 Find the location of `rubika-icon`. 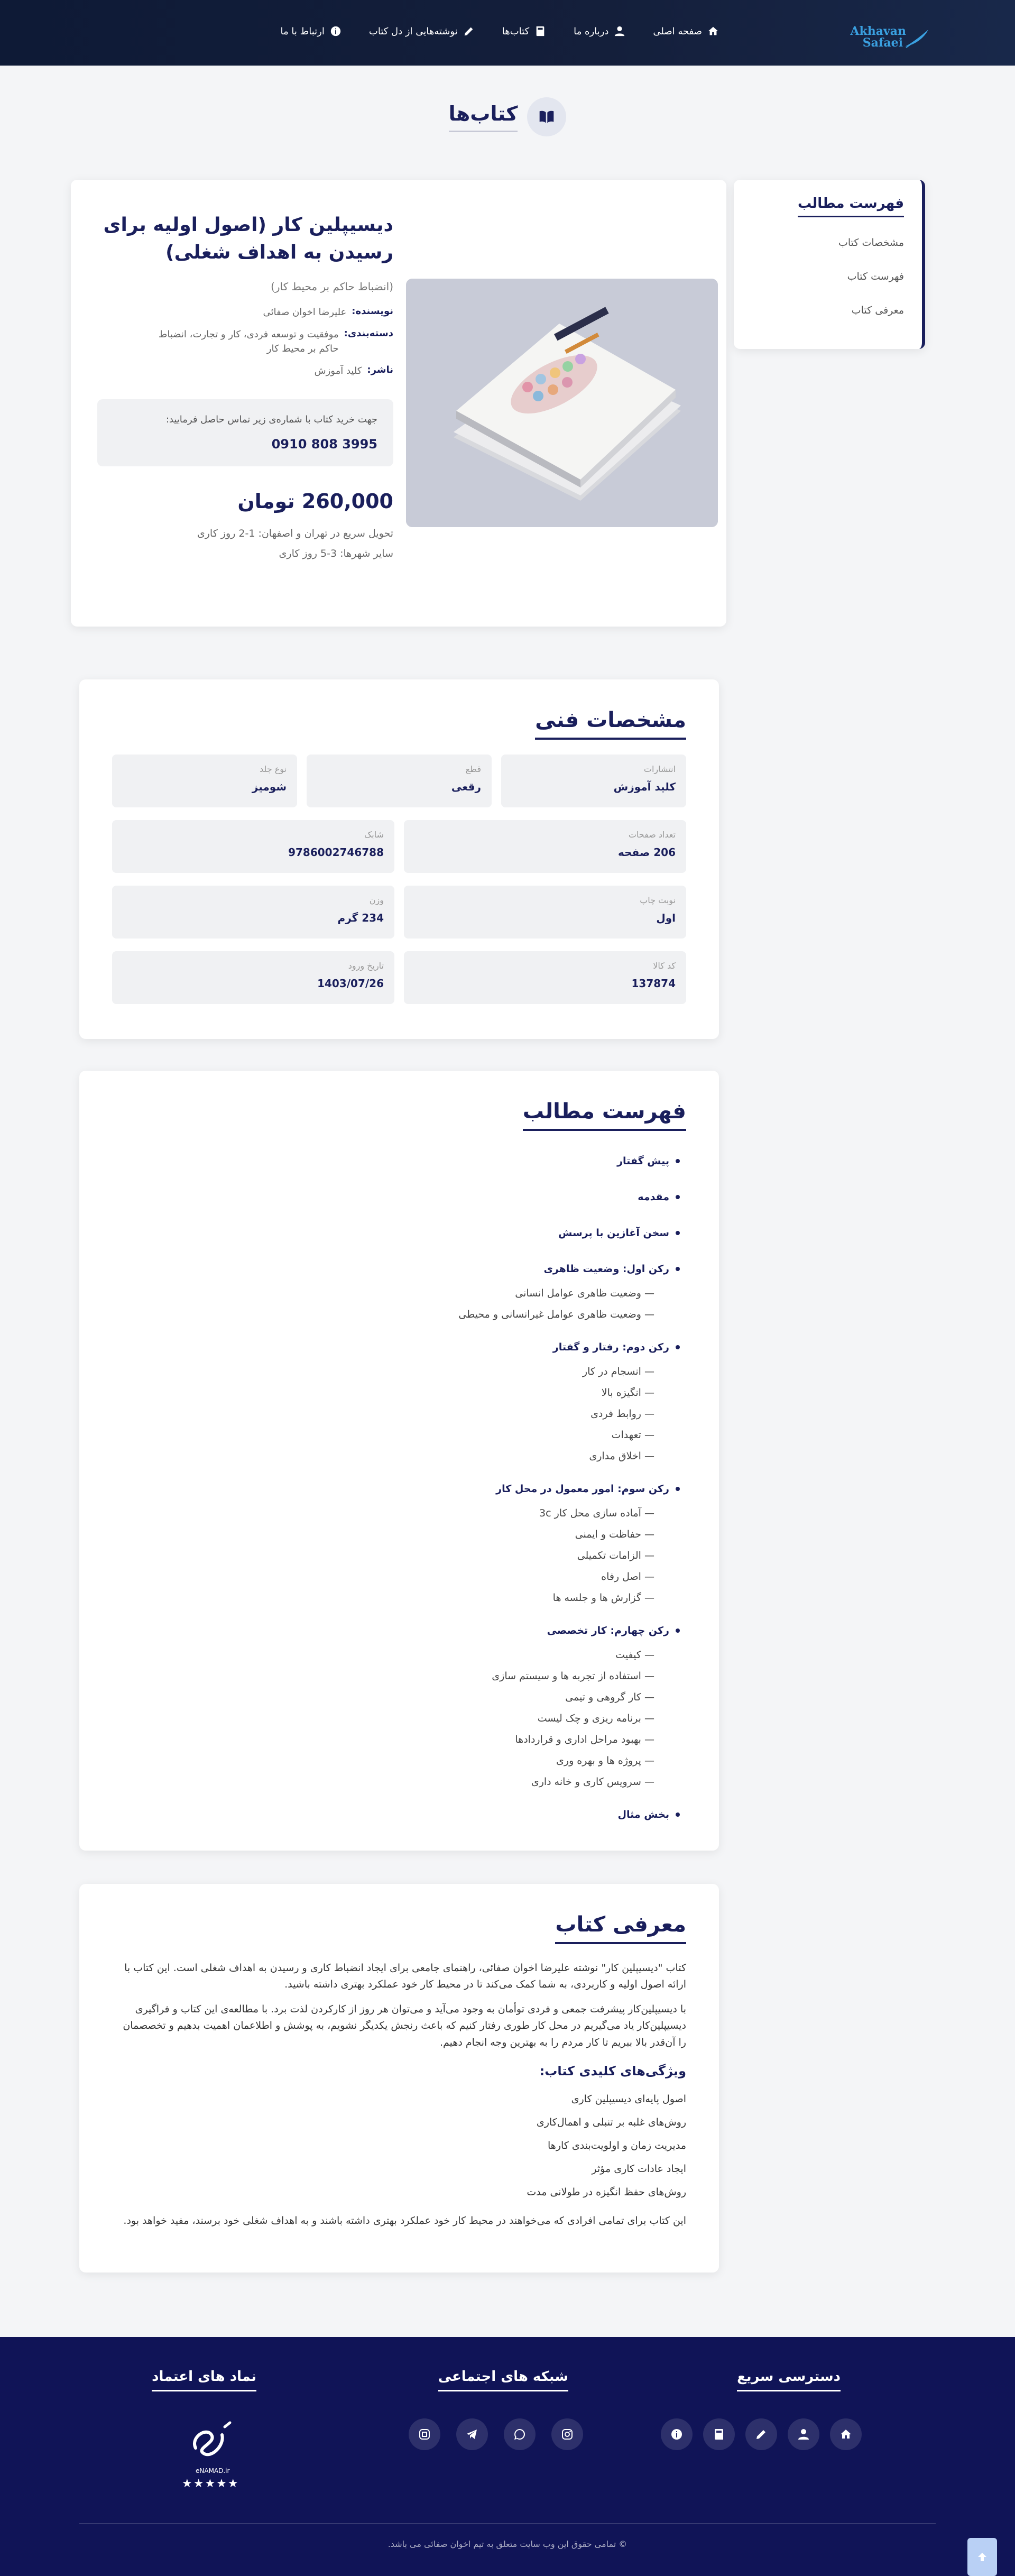

rubika-icon is located at coordinates (424, 2435).